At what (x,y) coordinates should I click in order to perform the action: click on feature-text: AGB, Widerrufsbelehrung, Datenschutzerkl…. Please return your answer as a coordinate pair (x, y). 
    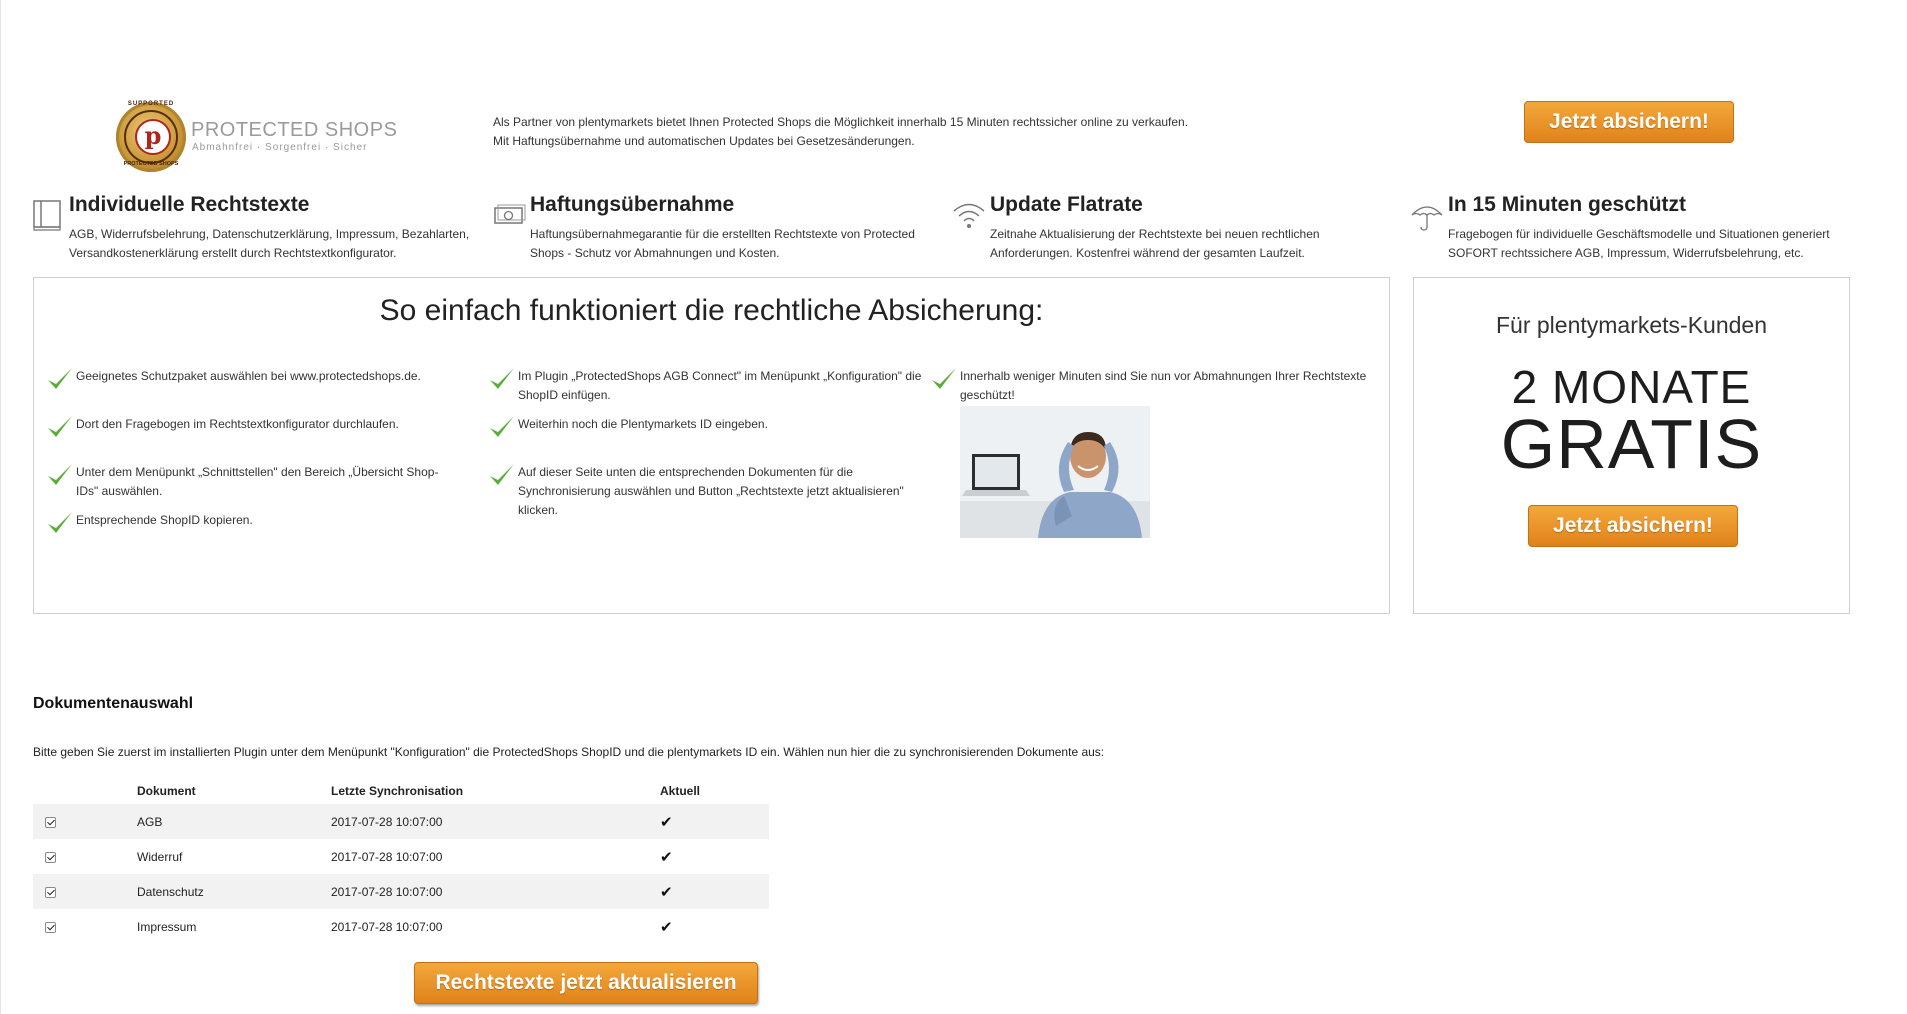
    Looking at the image, I should click on (269, 243).